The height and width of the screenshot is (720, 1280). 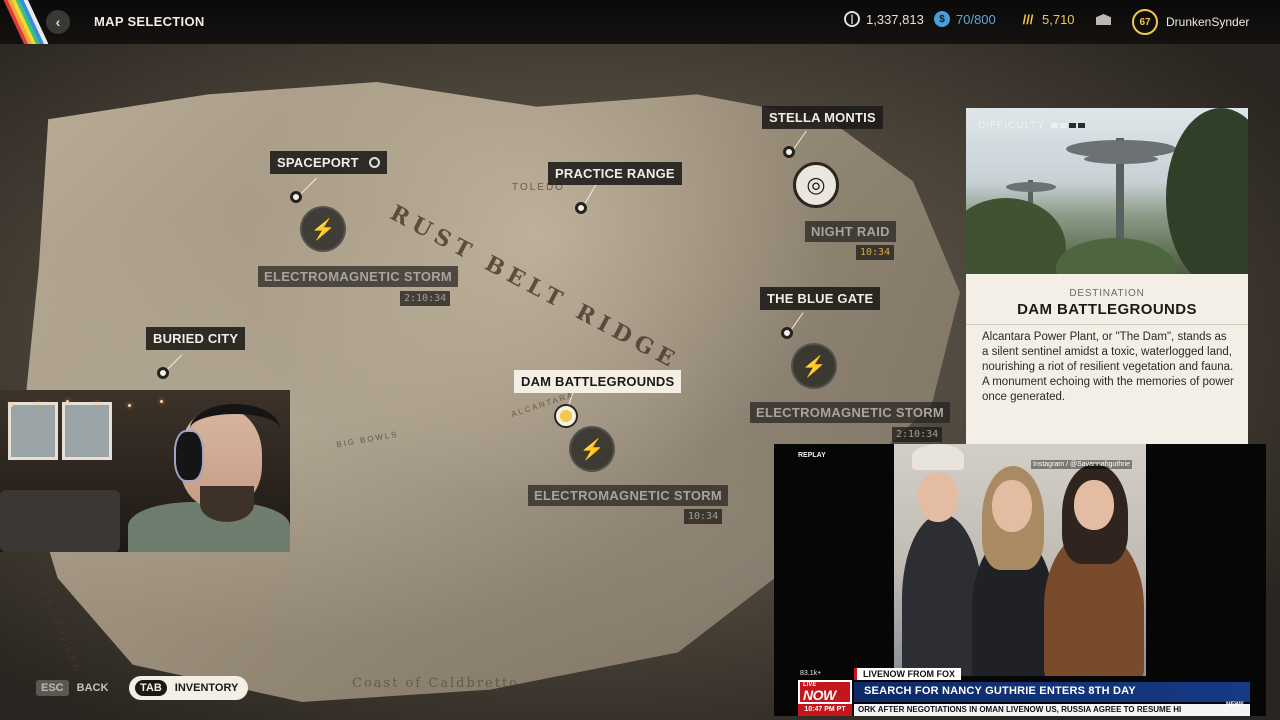 I want to click on tokens-counter: $ 70/800, so click(x=965, y=19).